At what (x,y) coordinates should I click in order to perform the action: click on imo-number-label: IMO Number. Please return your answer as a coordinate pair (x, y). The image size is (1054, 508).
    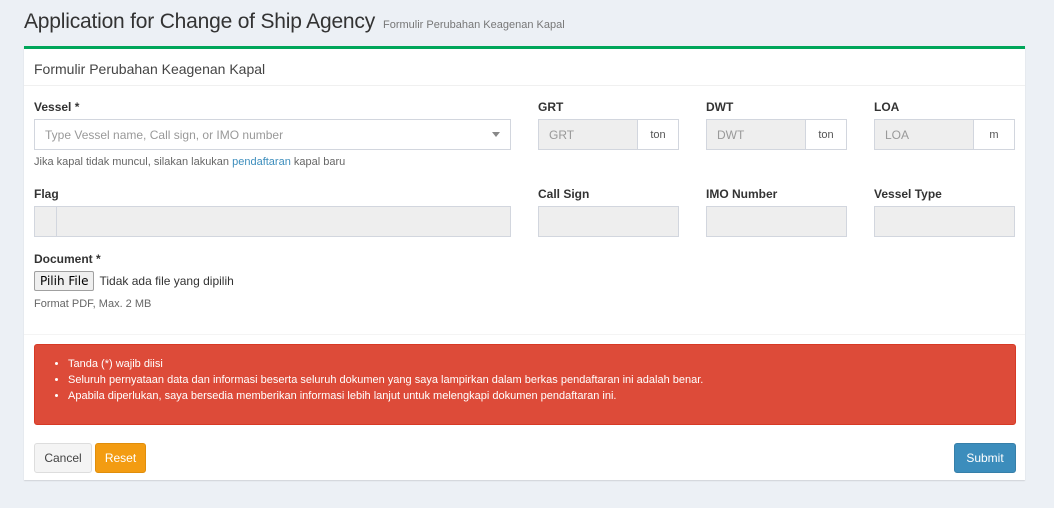
    Looking at the image, I should click on (742, 194).